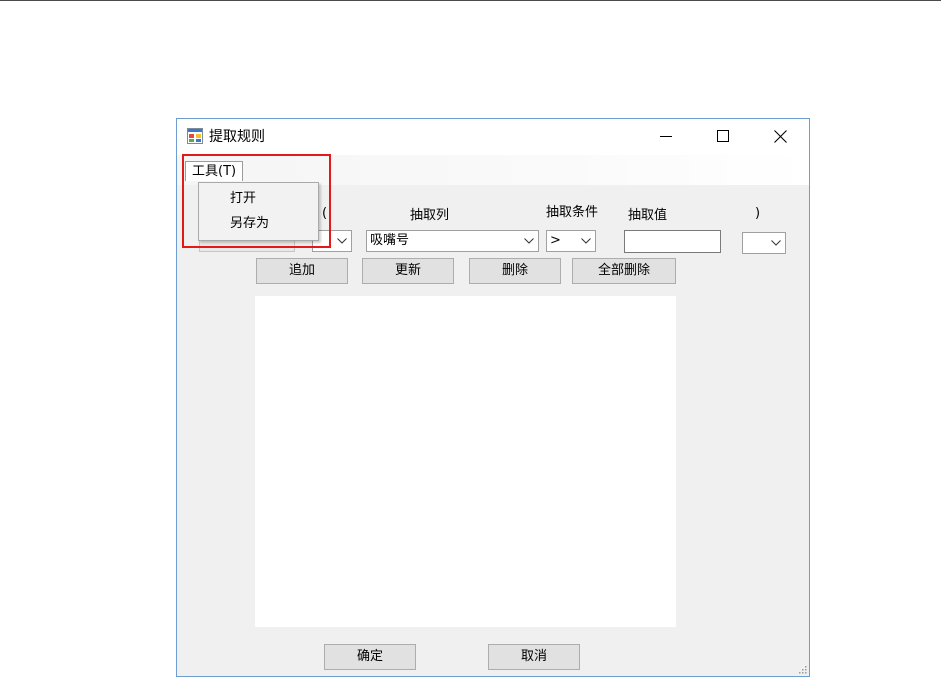 Image resolution: width=941 pixels, height=678 pixels. I want to click on tools-dropdown-menu: 打开 另存为, so click(258, 211).